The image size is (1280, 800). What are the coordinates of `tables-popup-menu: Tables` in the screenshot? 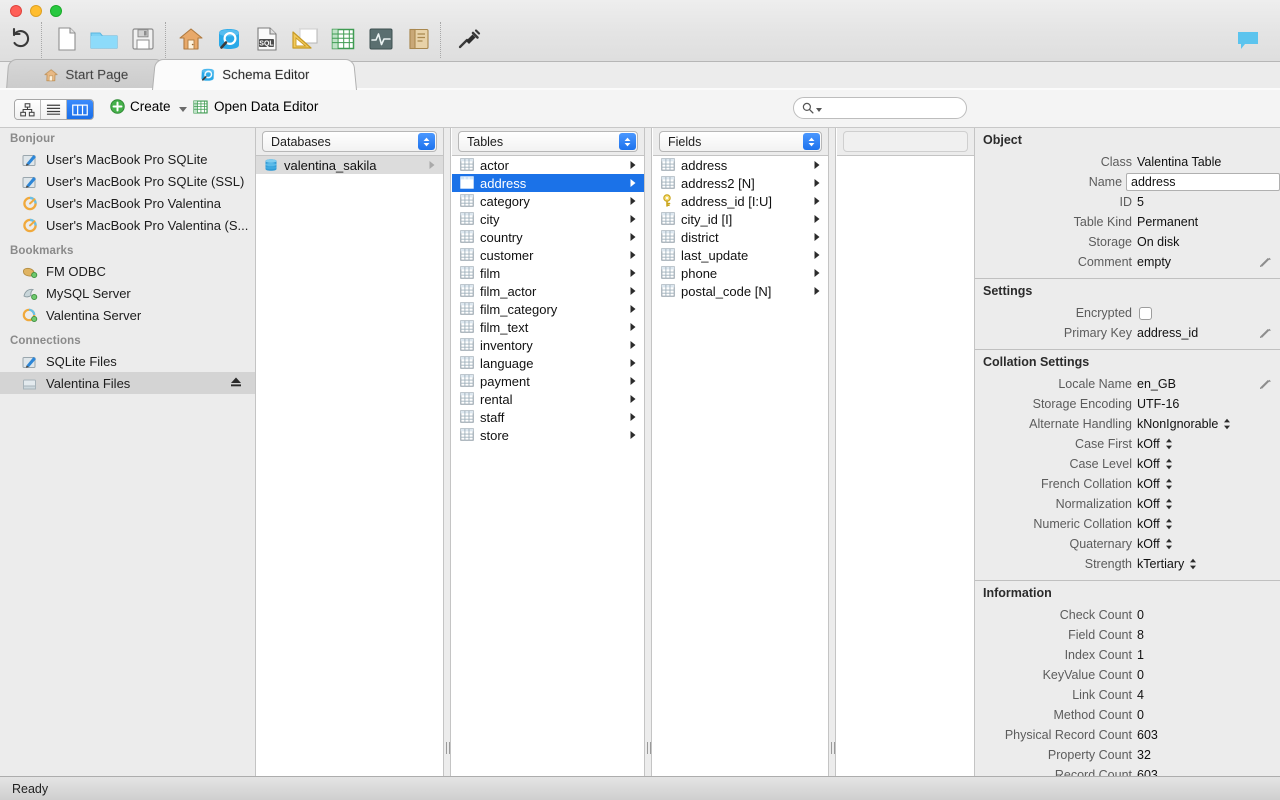 It's located at (548, 141).